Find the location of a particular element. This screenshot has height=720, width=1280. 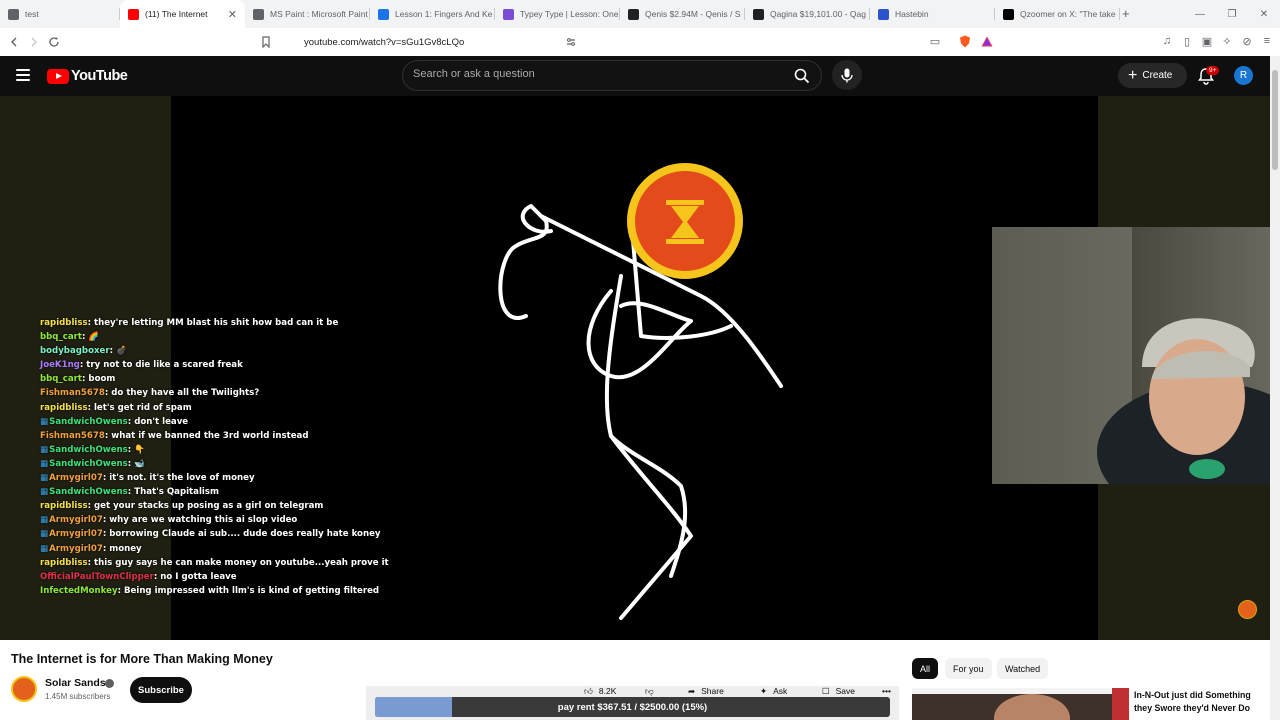

chat-text: : don't leave is located at coordinates (158, 421).